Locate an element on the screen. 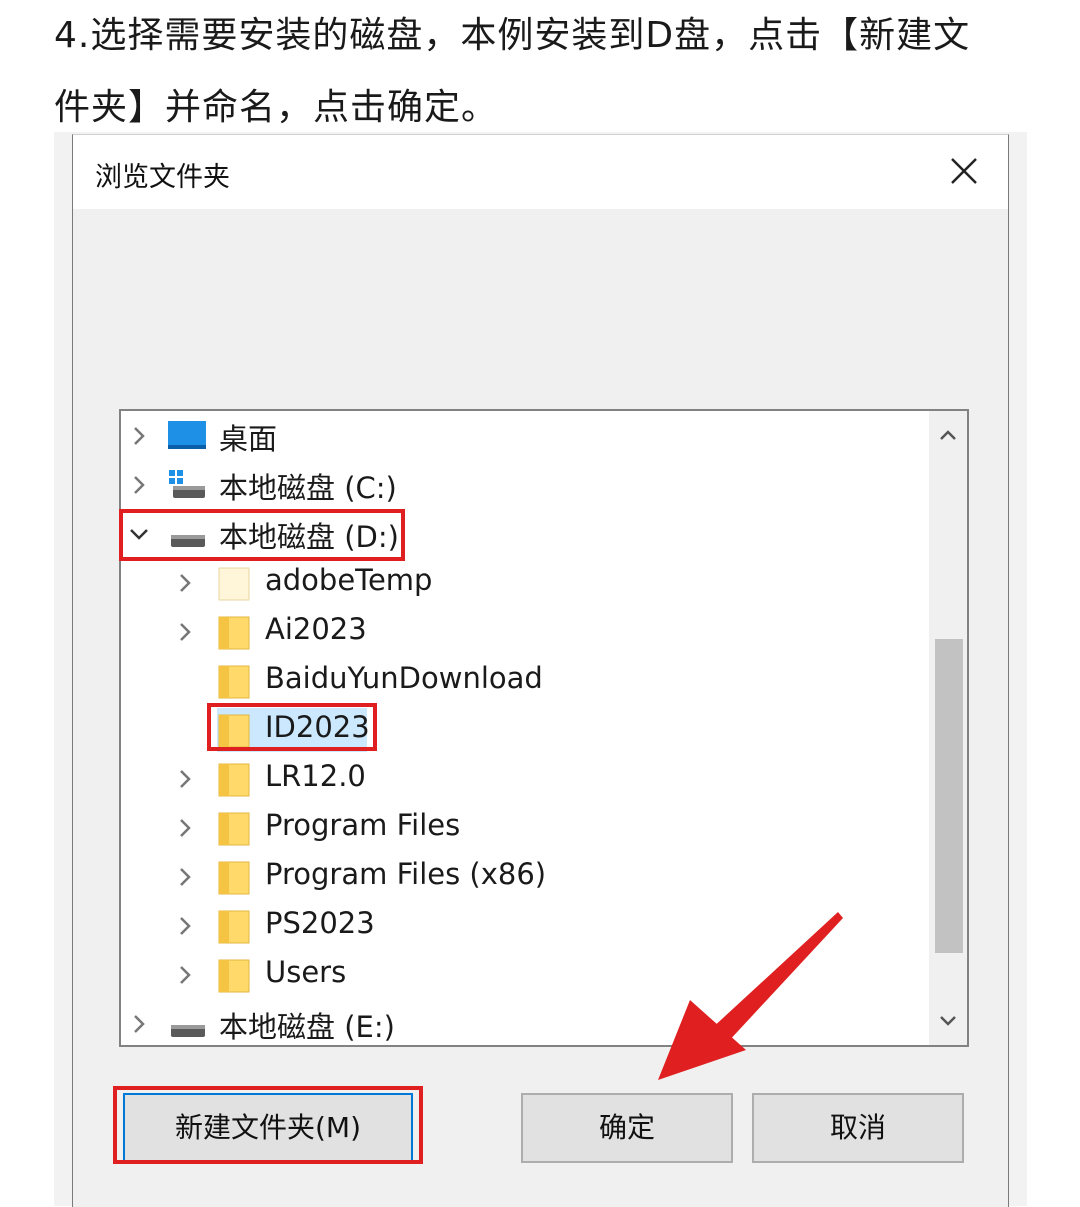 This screenshot has height=1207, width=1080. tree-item-label: Program Files (x86) is located at coordinates (406, 874).